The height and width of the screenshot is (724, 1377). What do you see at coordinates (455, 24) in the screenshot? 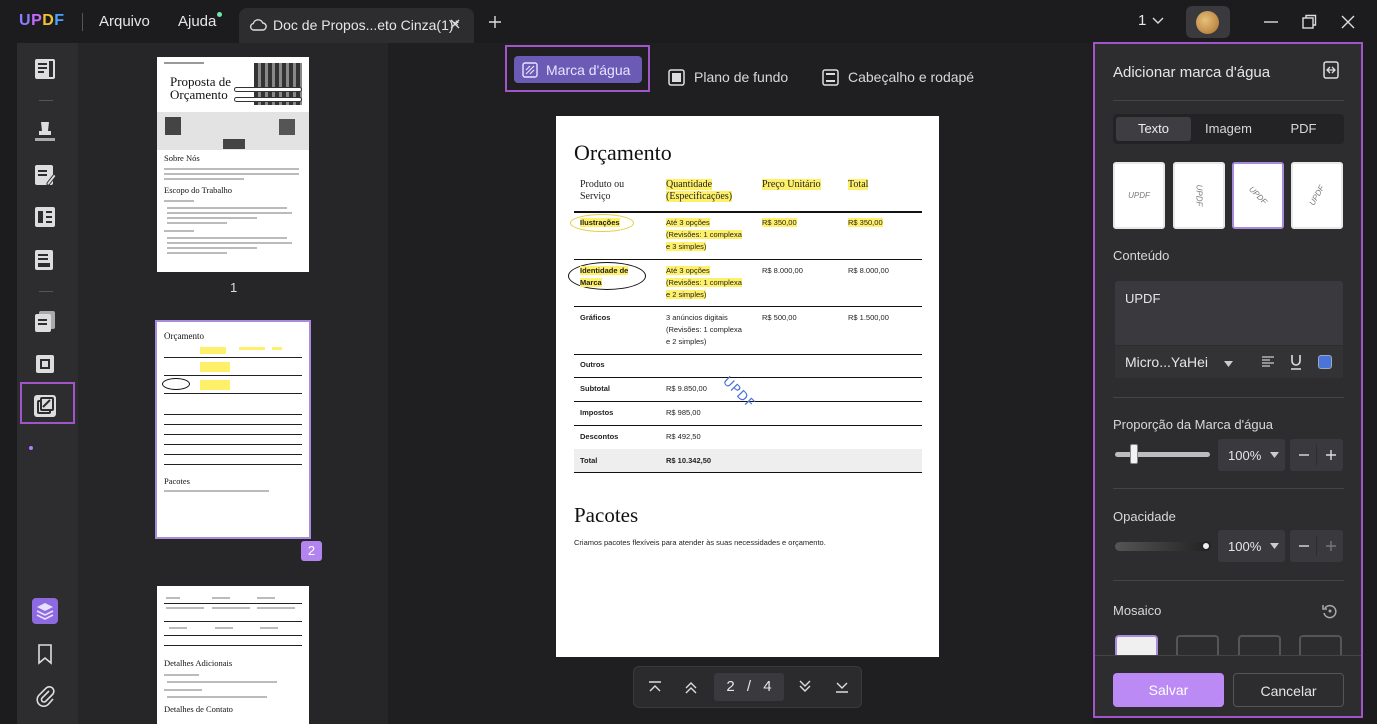
I see `close-tab-icon` at bounding box center [455, 24].